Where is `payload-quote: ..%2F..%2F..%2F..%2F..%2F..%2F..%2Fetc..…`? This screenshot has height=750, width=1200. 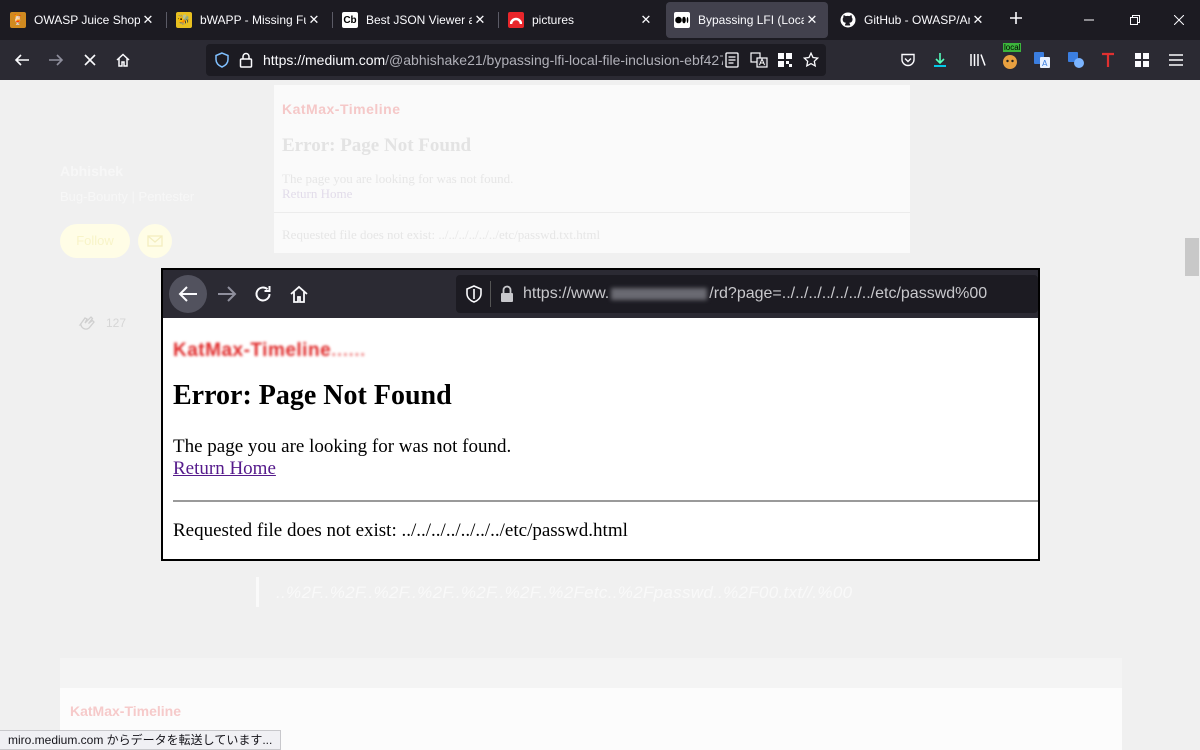 payload-quote: ..%2F..%2F..%2F..%2F..%2F..%2F..%2Fetc..… is located at coordinates (564, 592).